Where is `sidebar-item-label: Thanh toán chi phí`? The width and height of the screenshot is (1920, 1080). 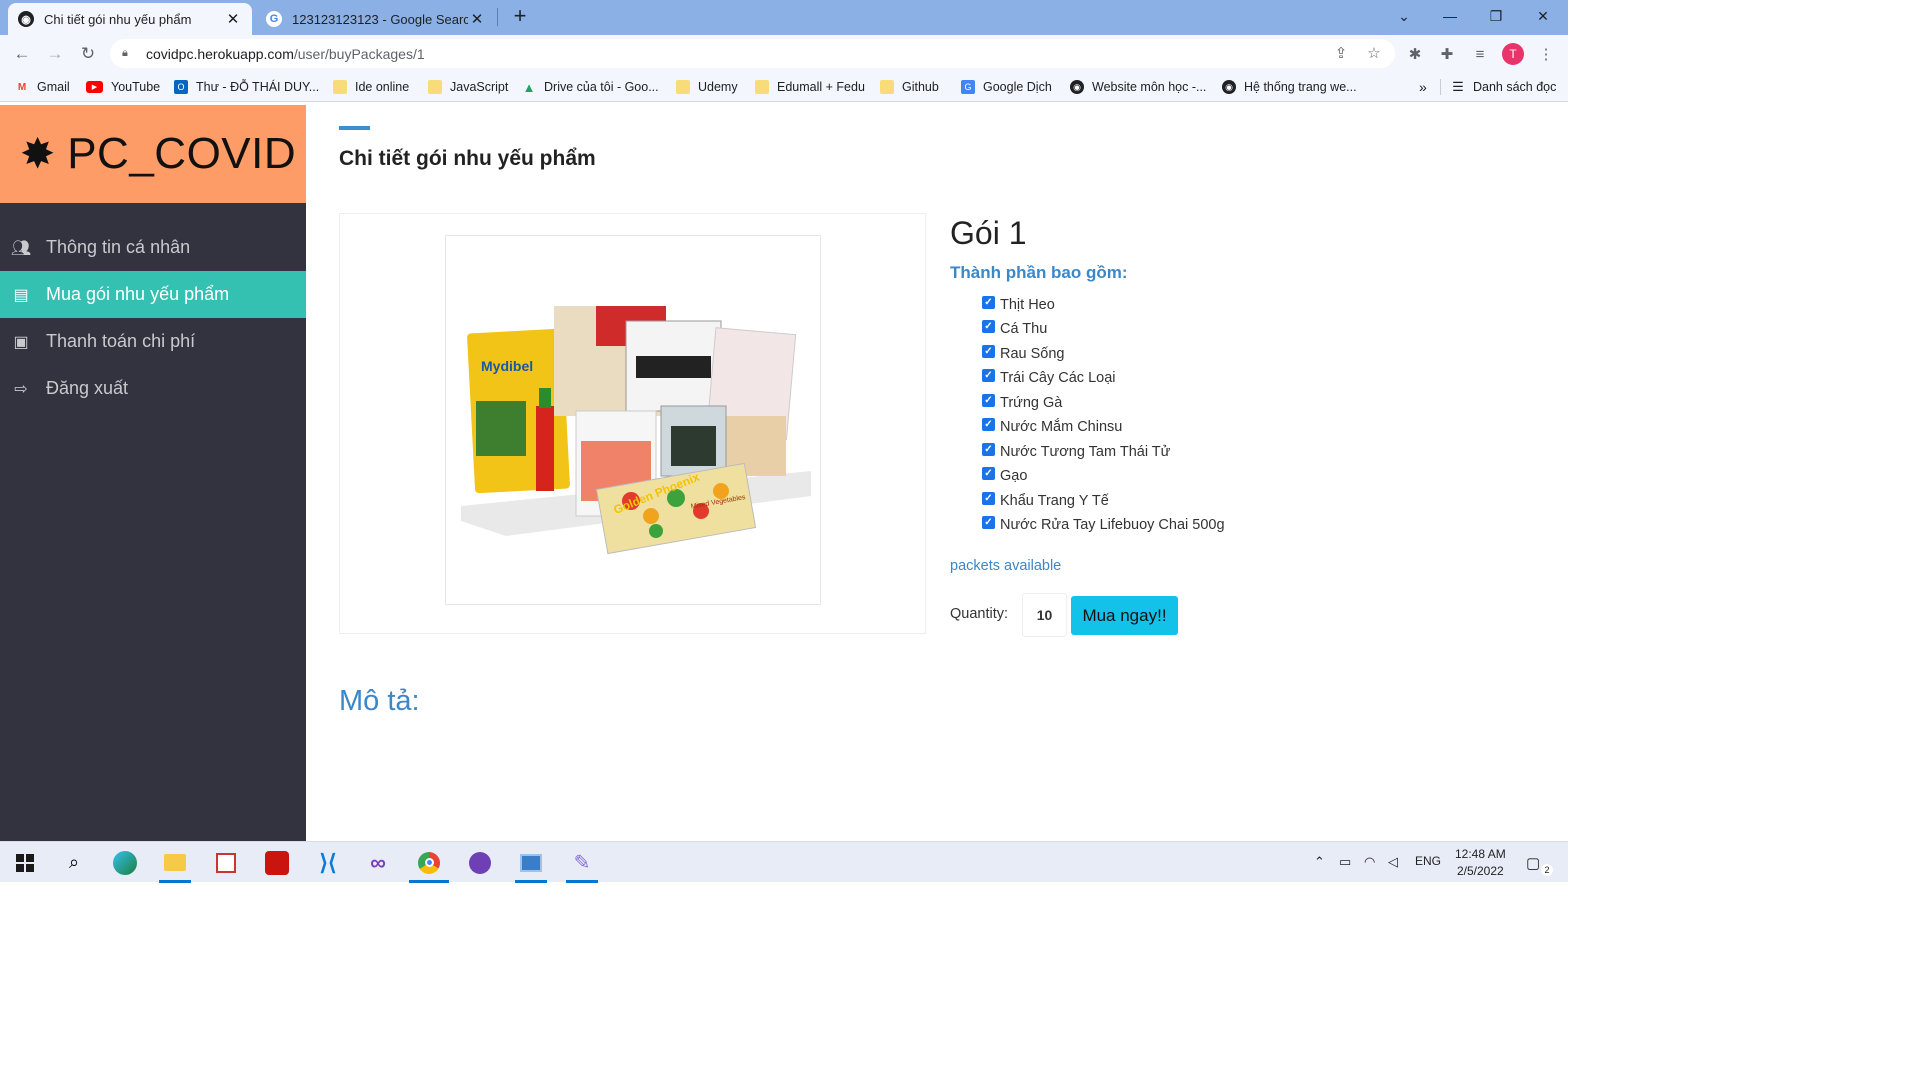
sidebar-item-label: Thanh toán chi phí is located at coordinates (121, 341).